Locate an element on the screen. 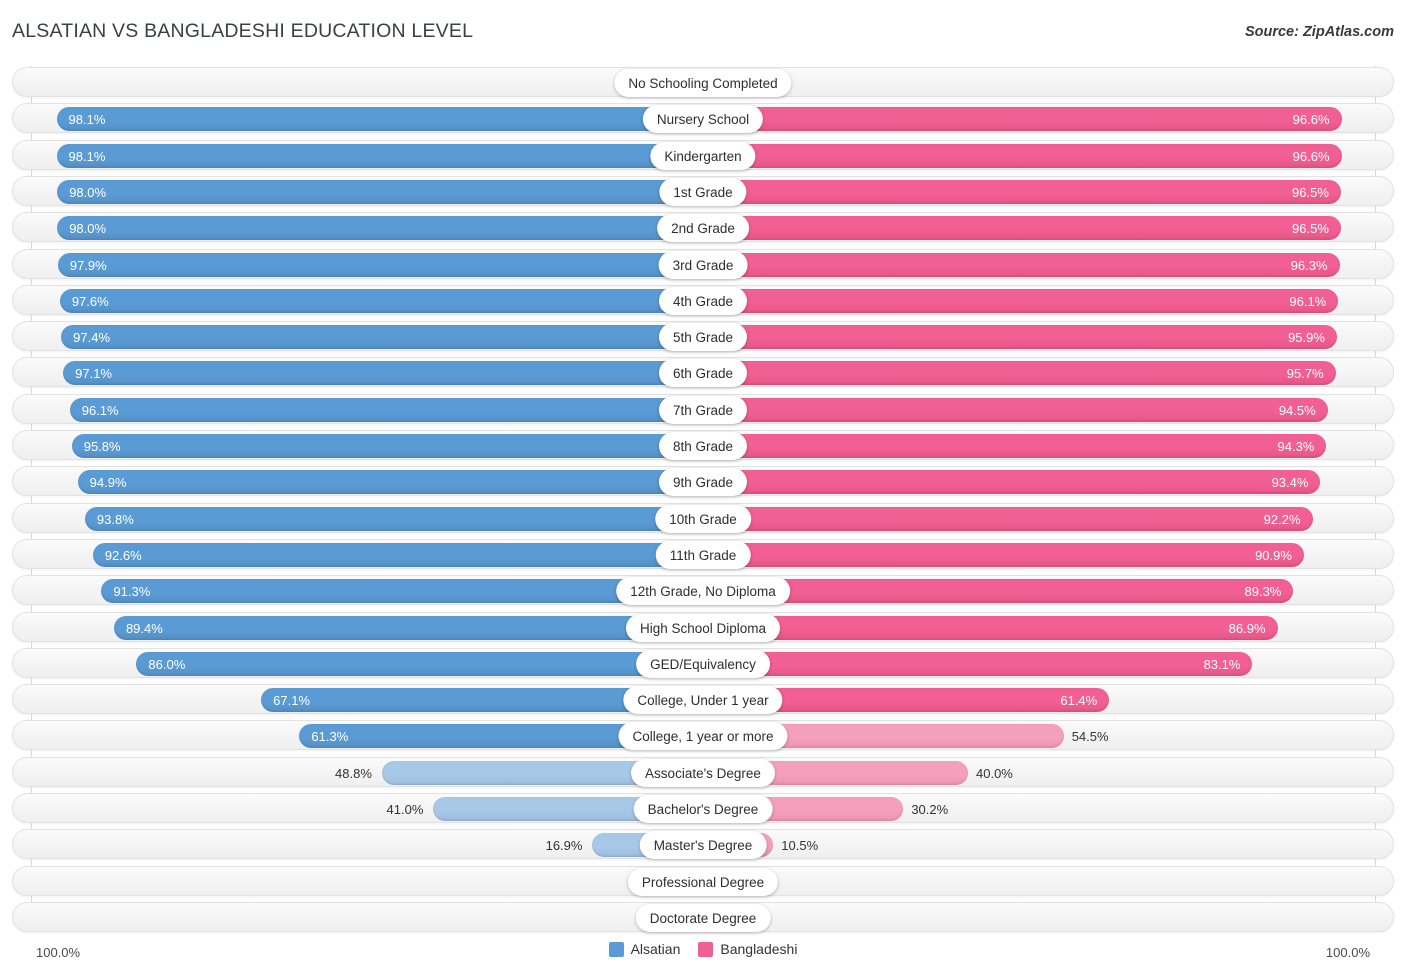  category-label: 10th Grade is located at coordinates (703, 519).